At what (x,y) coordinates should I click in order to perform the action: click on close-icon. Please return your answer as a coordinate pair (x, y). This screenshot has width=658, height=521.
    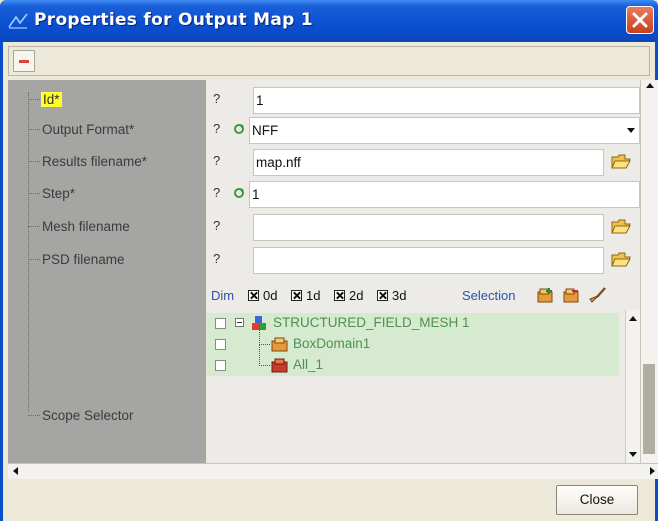
    Looking at the image, I should click on (640, 20).